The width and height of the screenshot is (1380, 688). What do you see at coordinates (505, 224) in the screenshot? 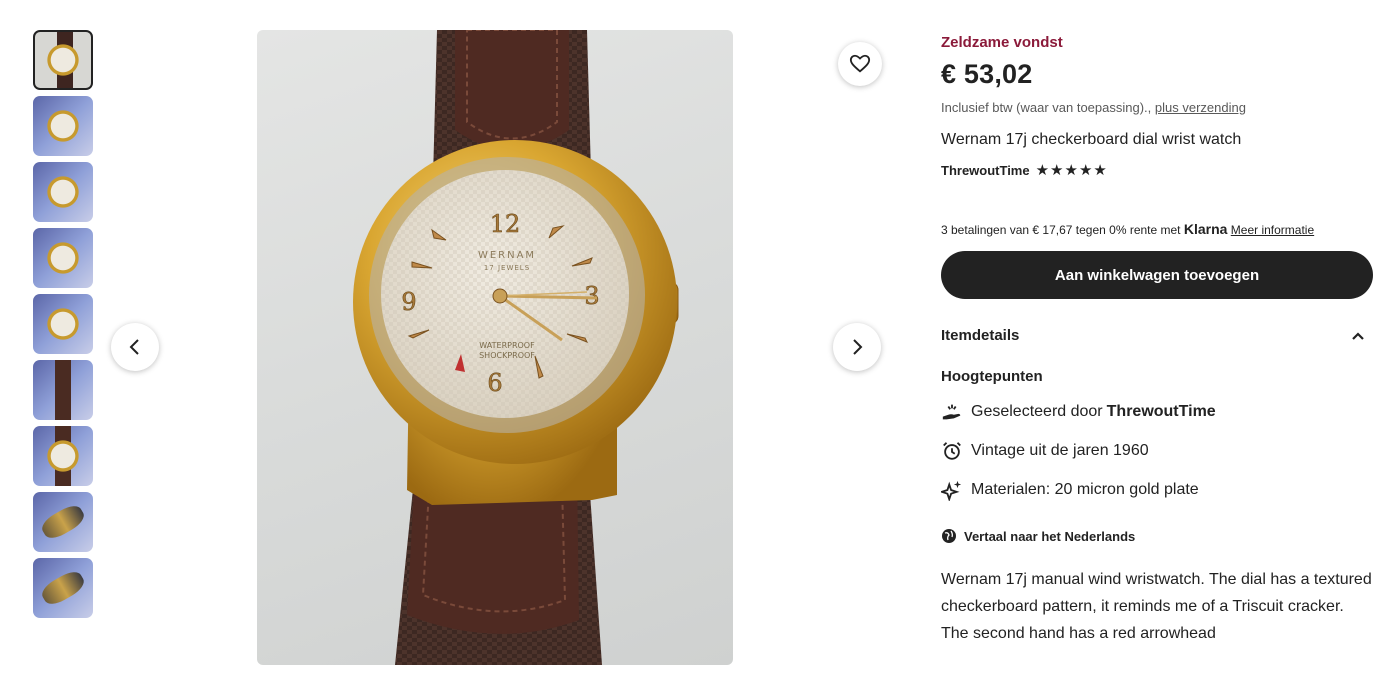
I see `dial-numeral-12: 12` at bounding box center [505, 224].